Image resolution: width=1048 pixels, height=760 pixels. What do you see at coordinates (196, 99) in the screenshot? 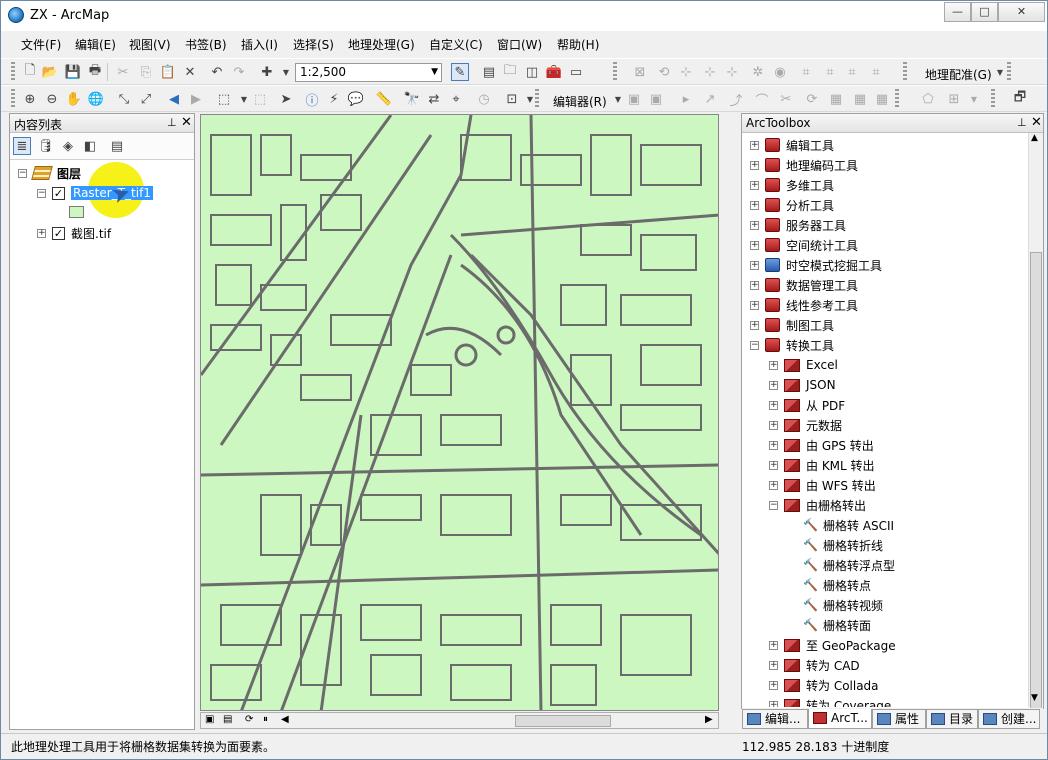
I see `forward-icon: ▶` at bounding box center [196, 99].